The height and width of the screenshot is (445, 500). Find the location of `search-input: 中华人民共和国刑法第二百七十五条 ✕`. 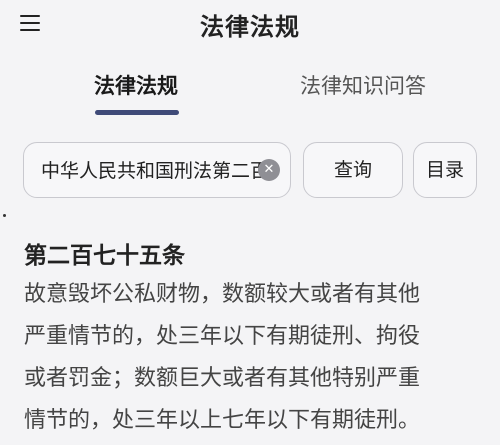

search-input: 中华人民共和国刑法第二百七十五条 ✕ is located at coordinates (157, 170).